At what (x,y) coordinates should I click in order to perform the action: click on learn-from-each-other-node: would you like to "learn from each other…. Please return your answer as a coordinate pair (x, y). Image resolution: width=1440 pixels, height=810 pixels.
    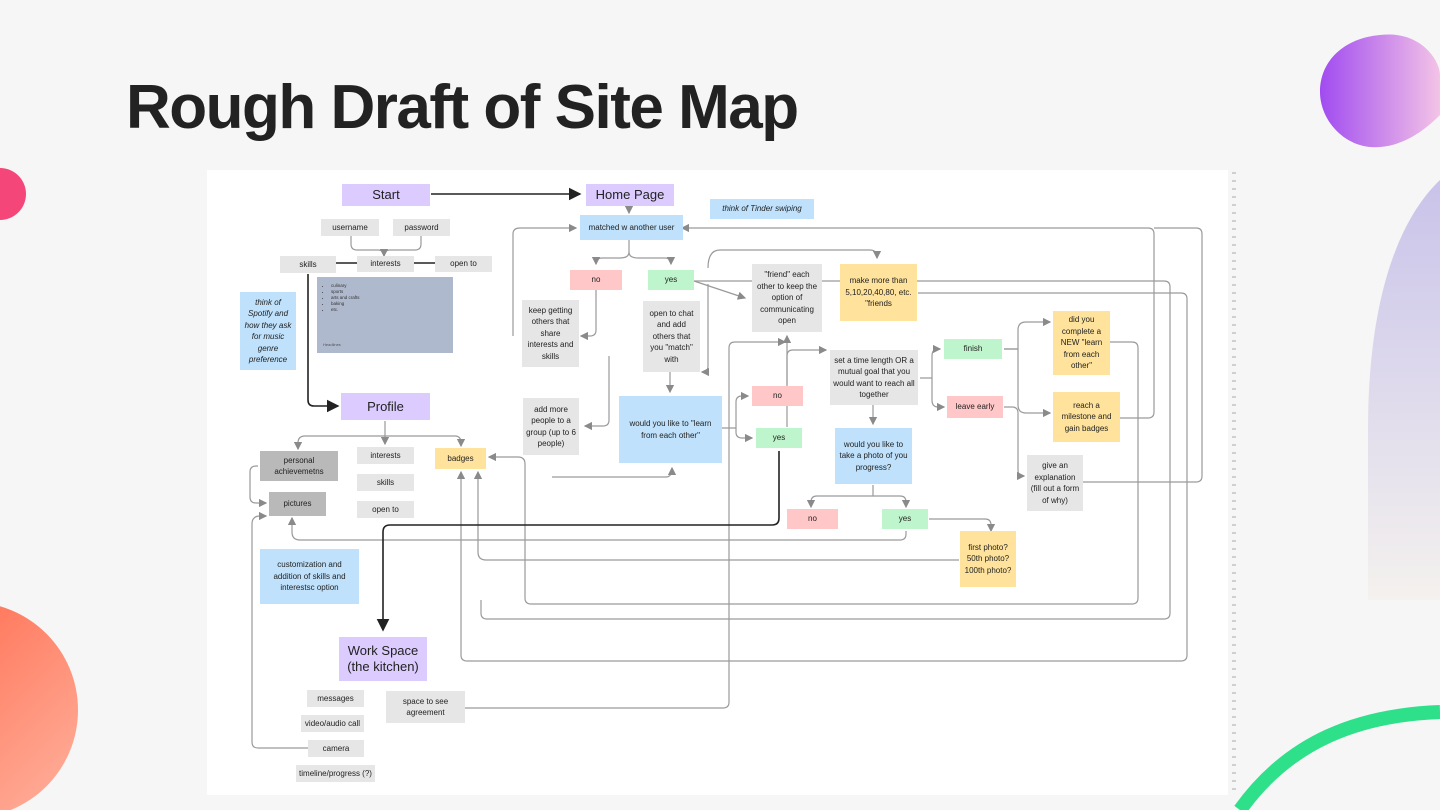
    Looking at the image, I should click on (670, 429).